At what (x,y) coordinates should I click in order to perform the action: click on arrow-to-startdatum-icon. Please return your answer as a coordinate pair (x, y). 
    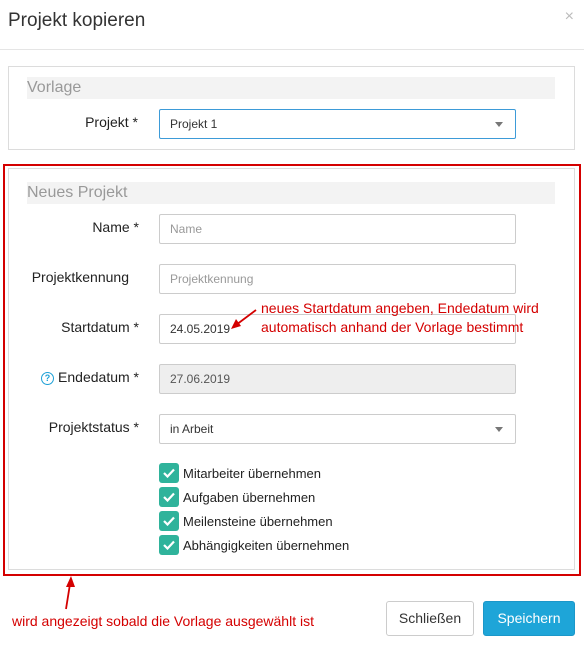
    Looking at the image, I should click on (244, 319).